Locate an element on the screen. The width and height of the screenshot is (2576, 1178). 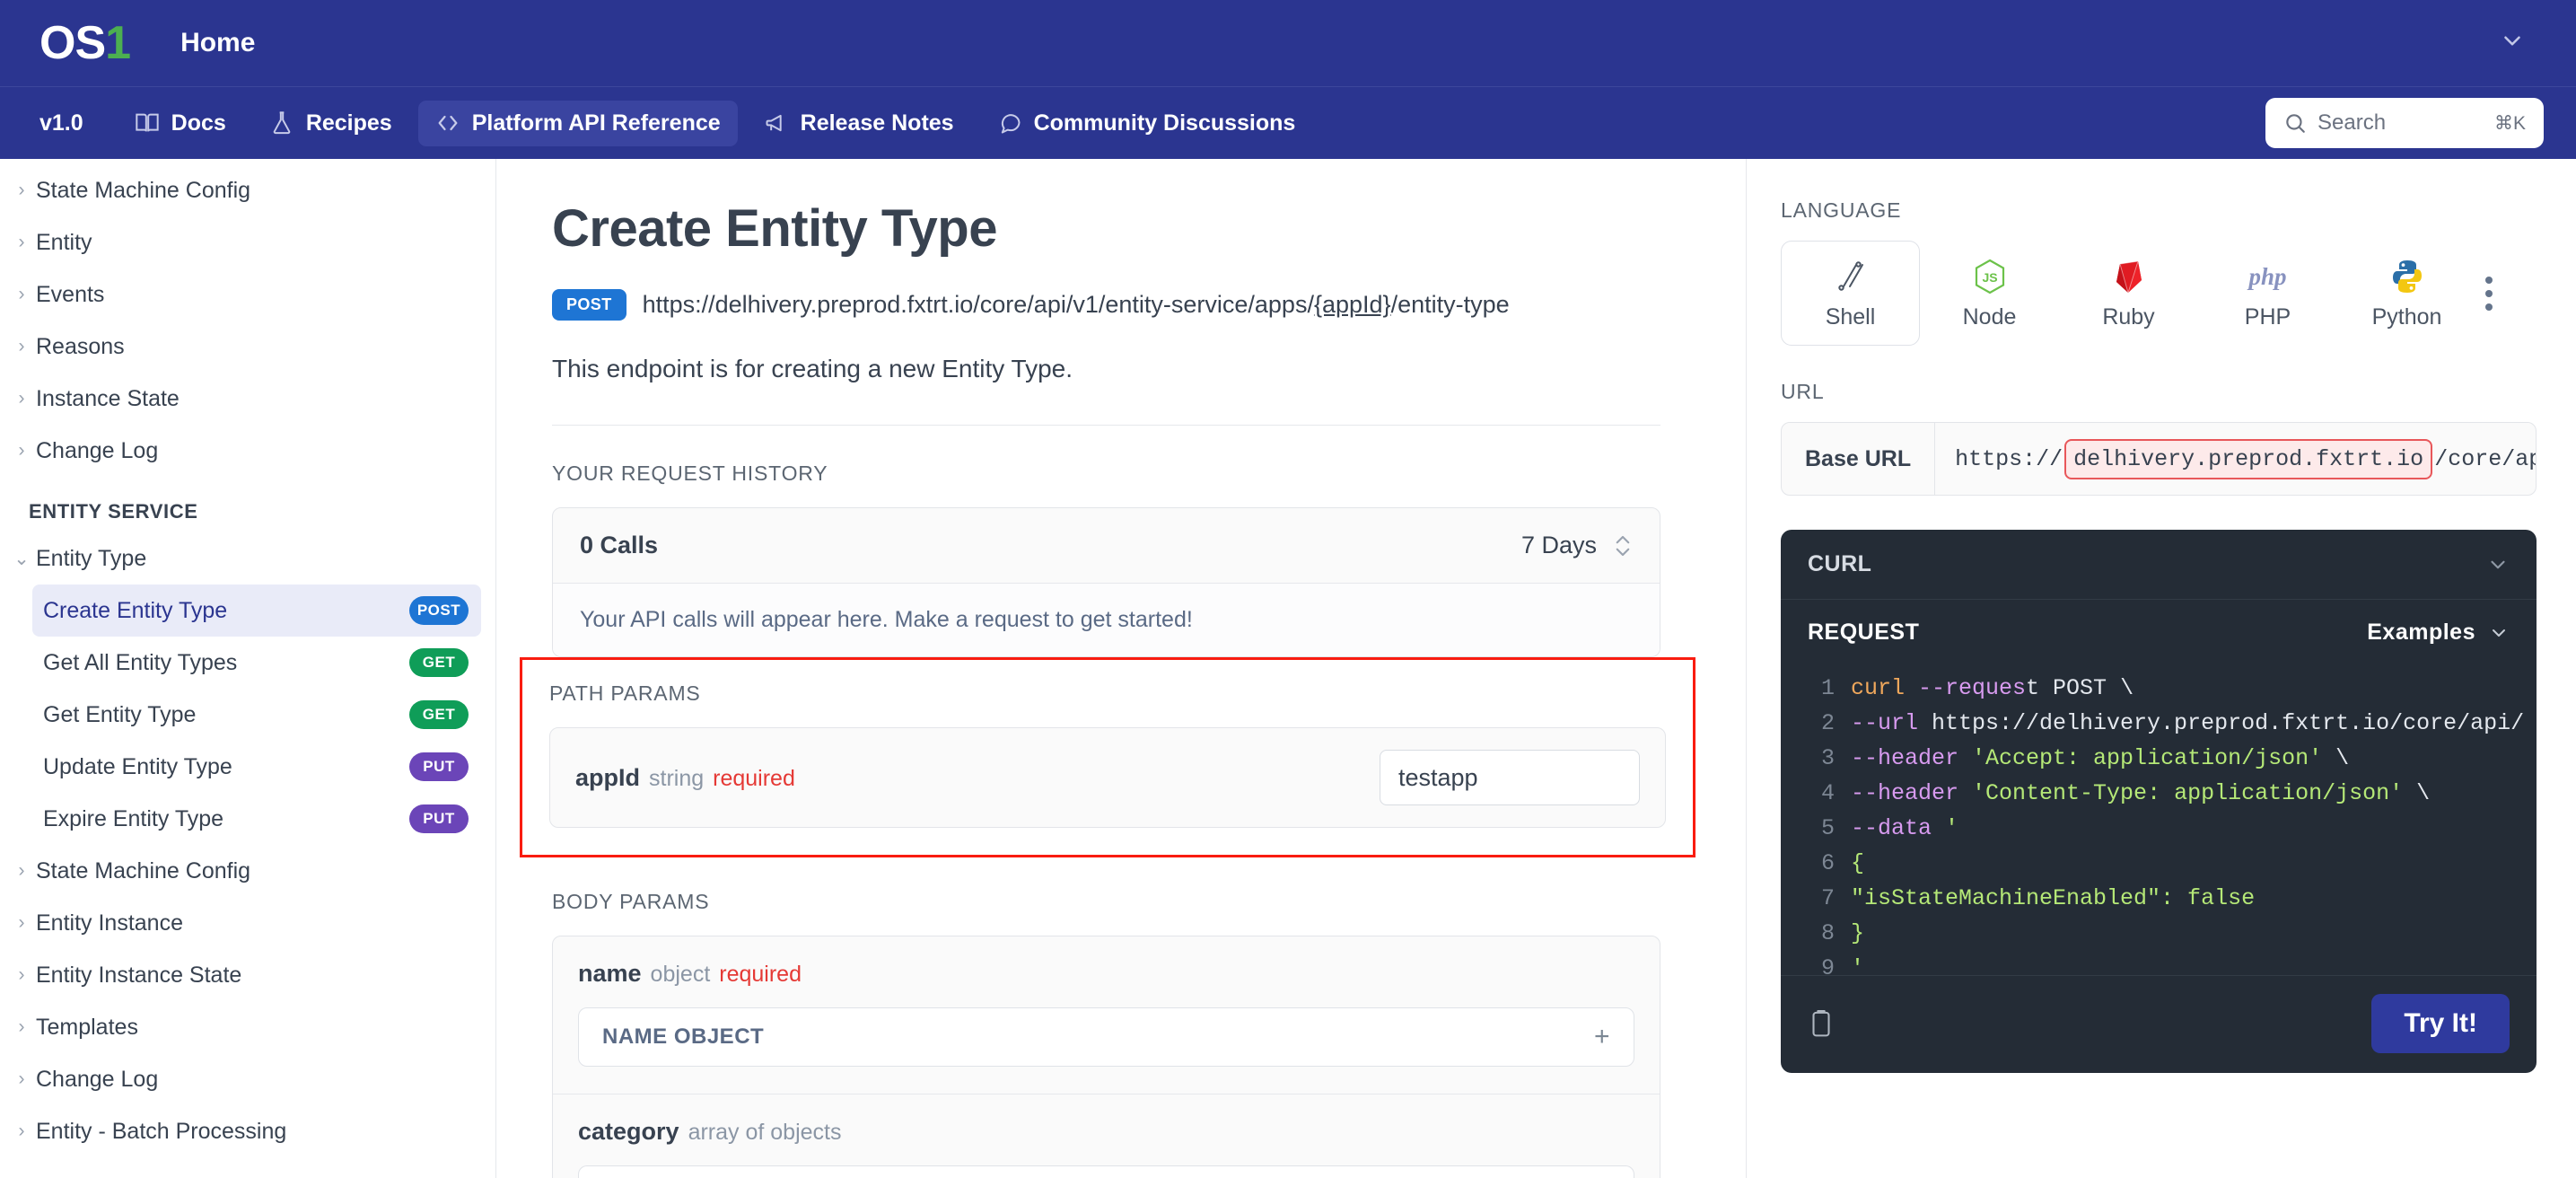
code-line-number: 8 is located at coordinates (1827, 933).